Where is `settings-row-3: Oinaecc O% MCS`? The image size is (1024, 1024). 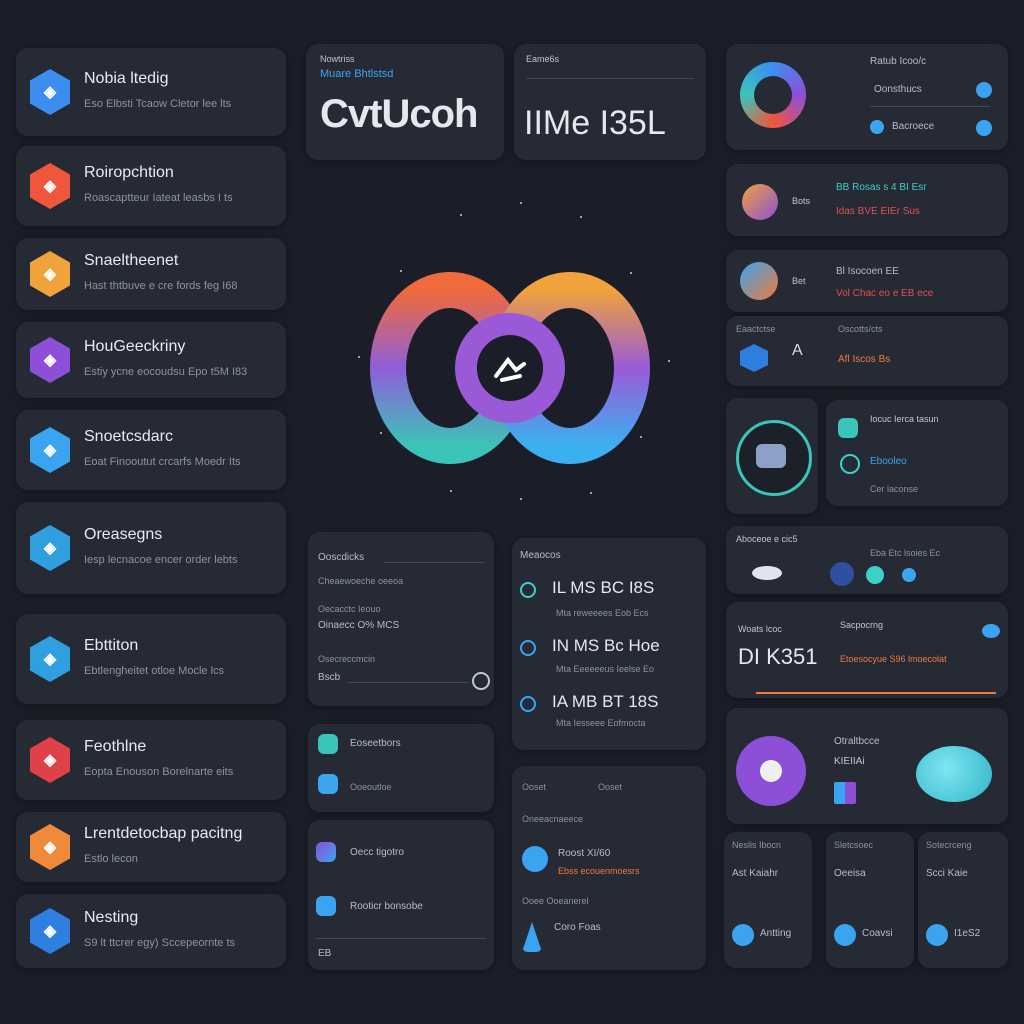 settings-row-3: Oinaecc O% MCS is located at coordinates (358, 625).